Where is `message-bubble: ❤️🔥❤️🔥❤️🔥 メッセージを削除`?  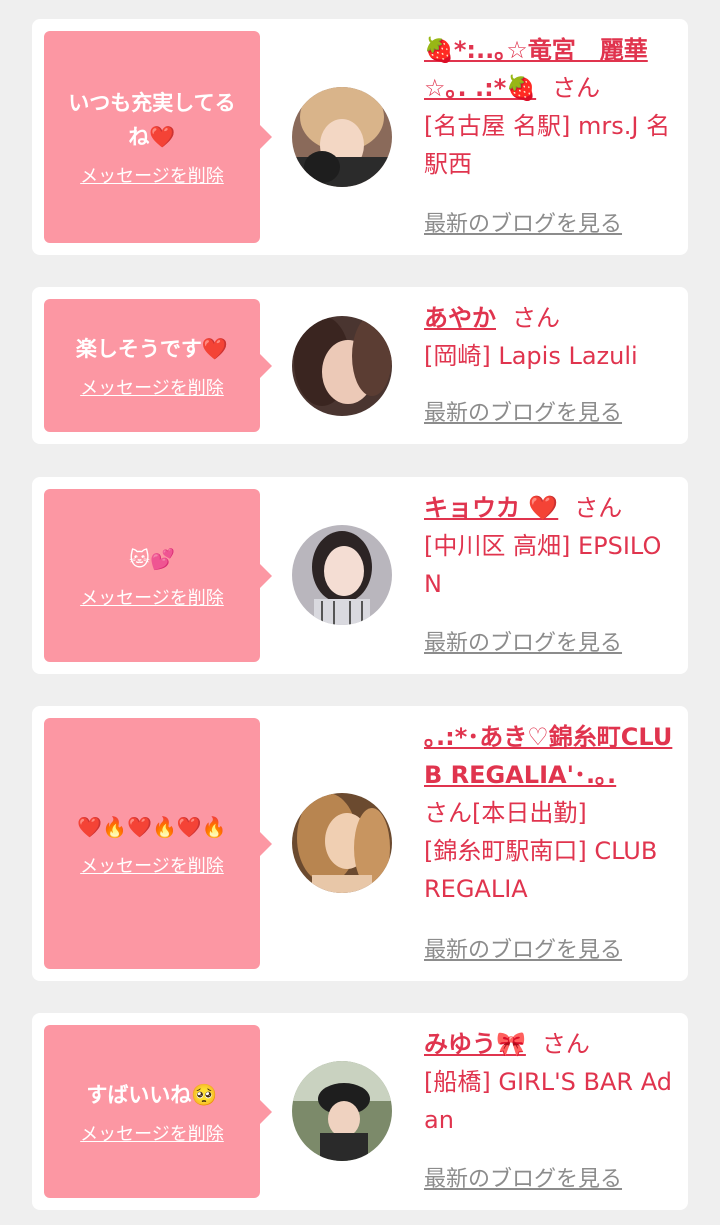
message-bubble: ❤️🔥❤️🔥❤️🔥 メッセージを削除 is located at coordinates (158, 843).